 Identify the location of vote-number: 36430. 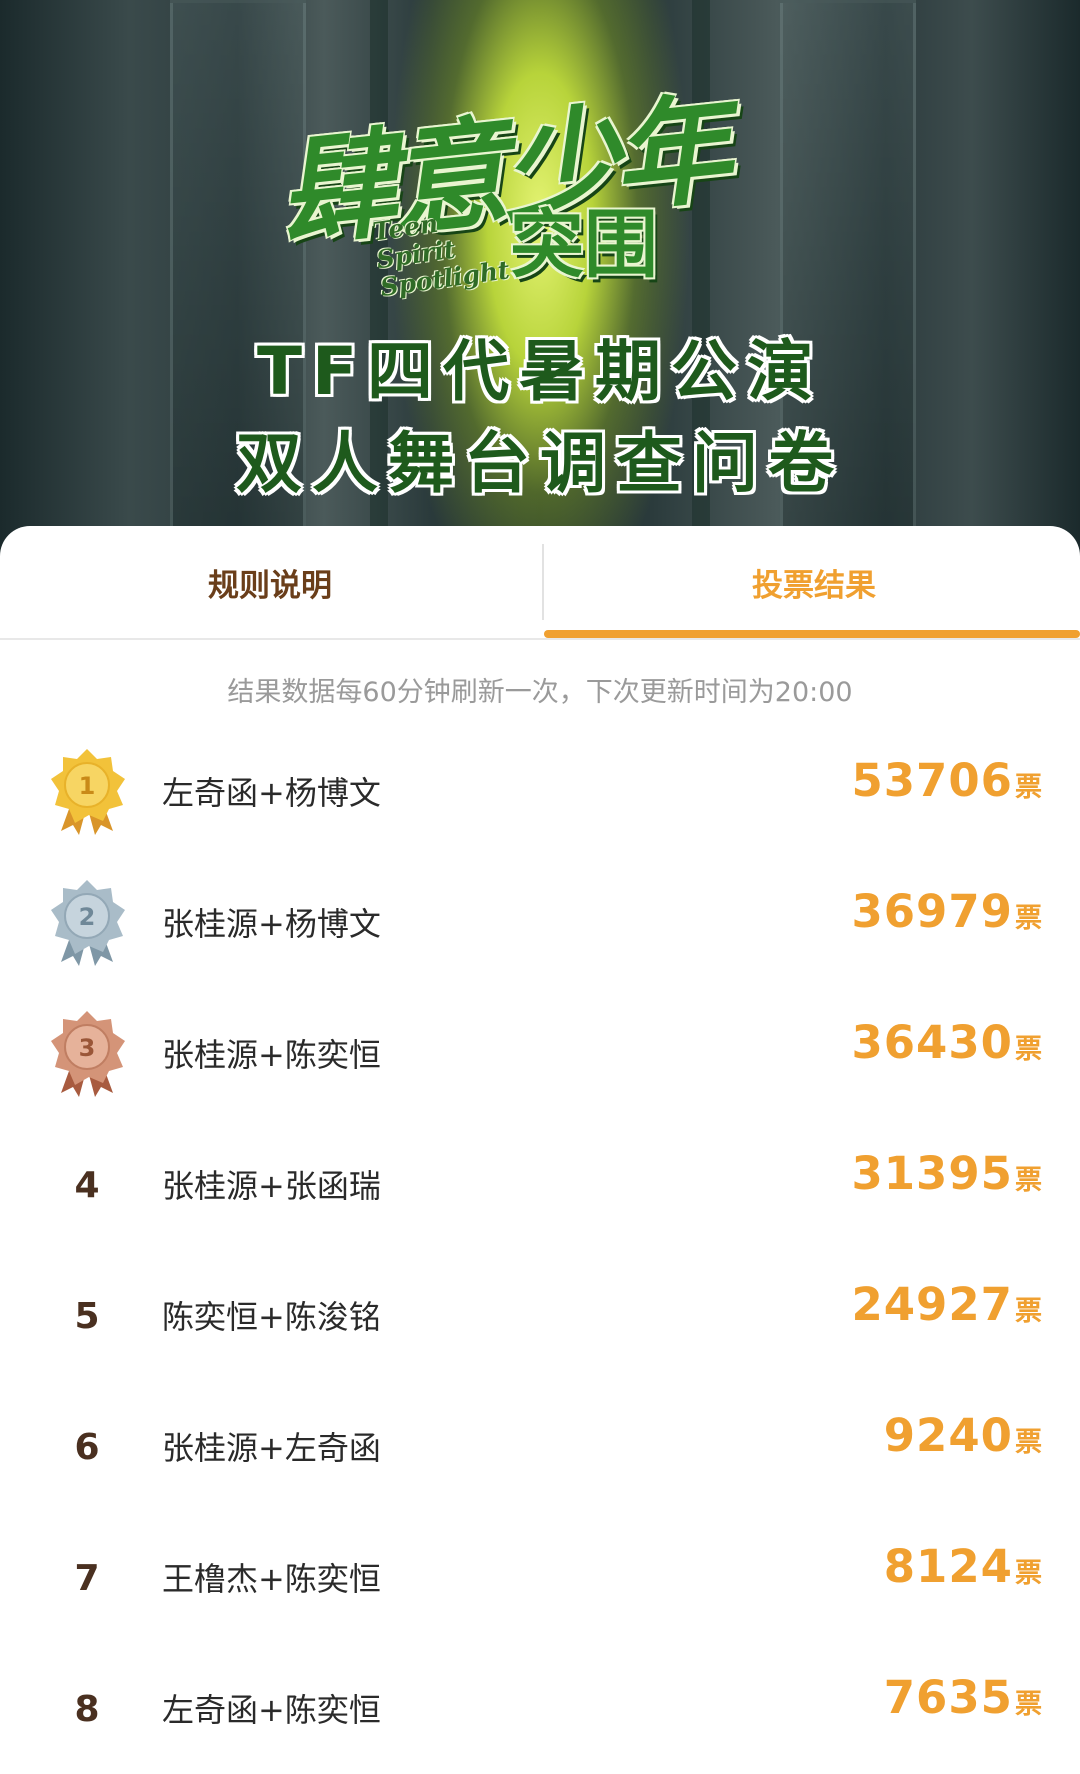
(932, 1042).